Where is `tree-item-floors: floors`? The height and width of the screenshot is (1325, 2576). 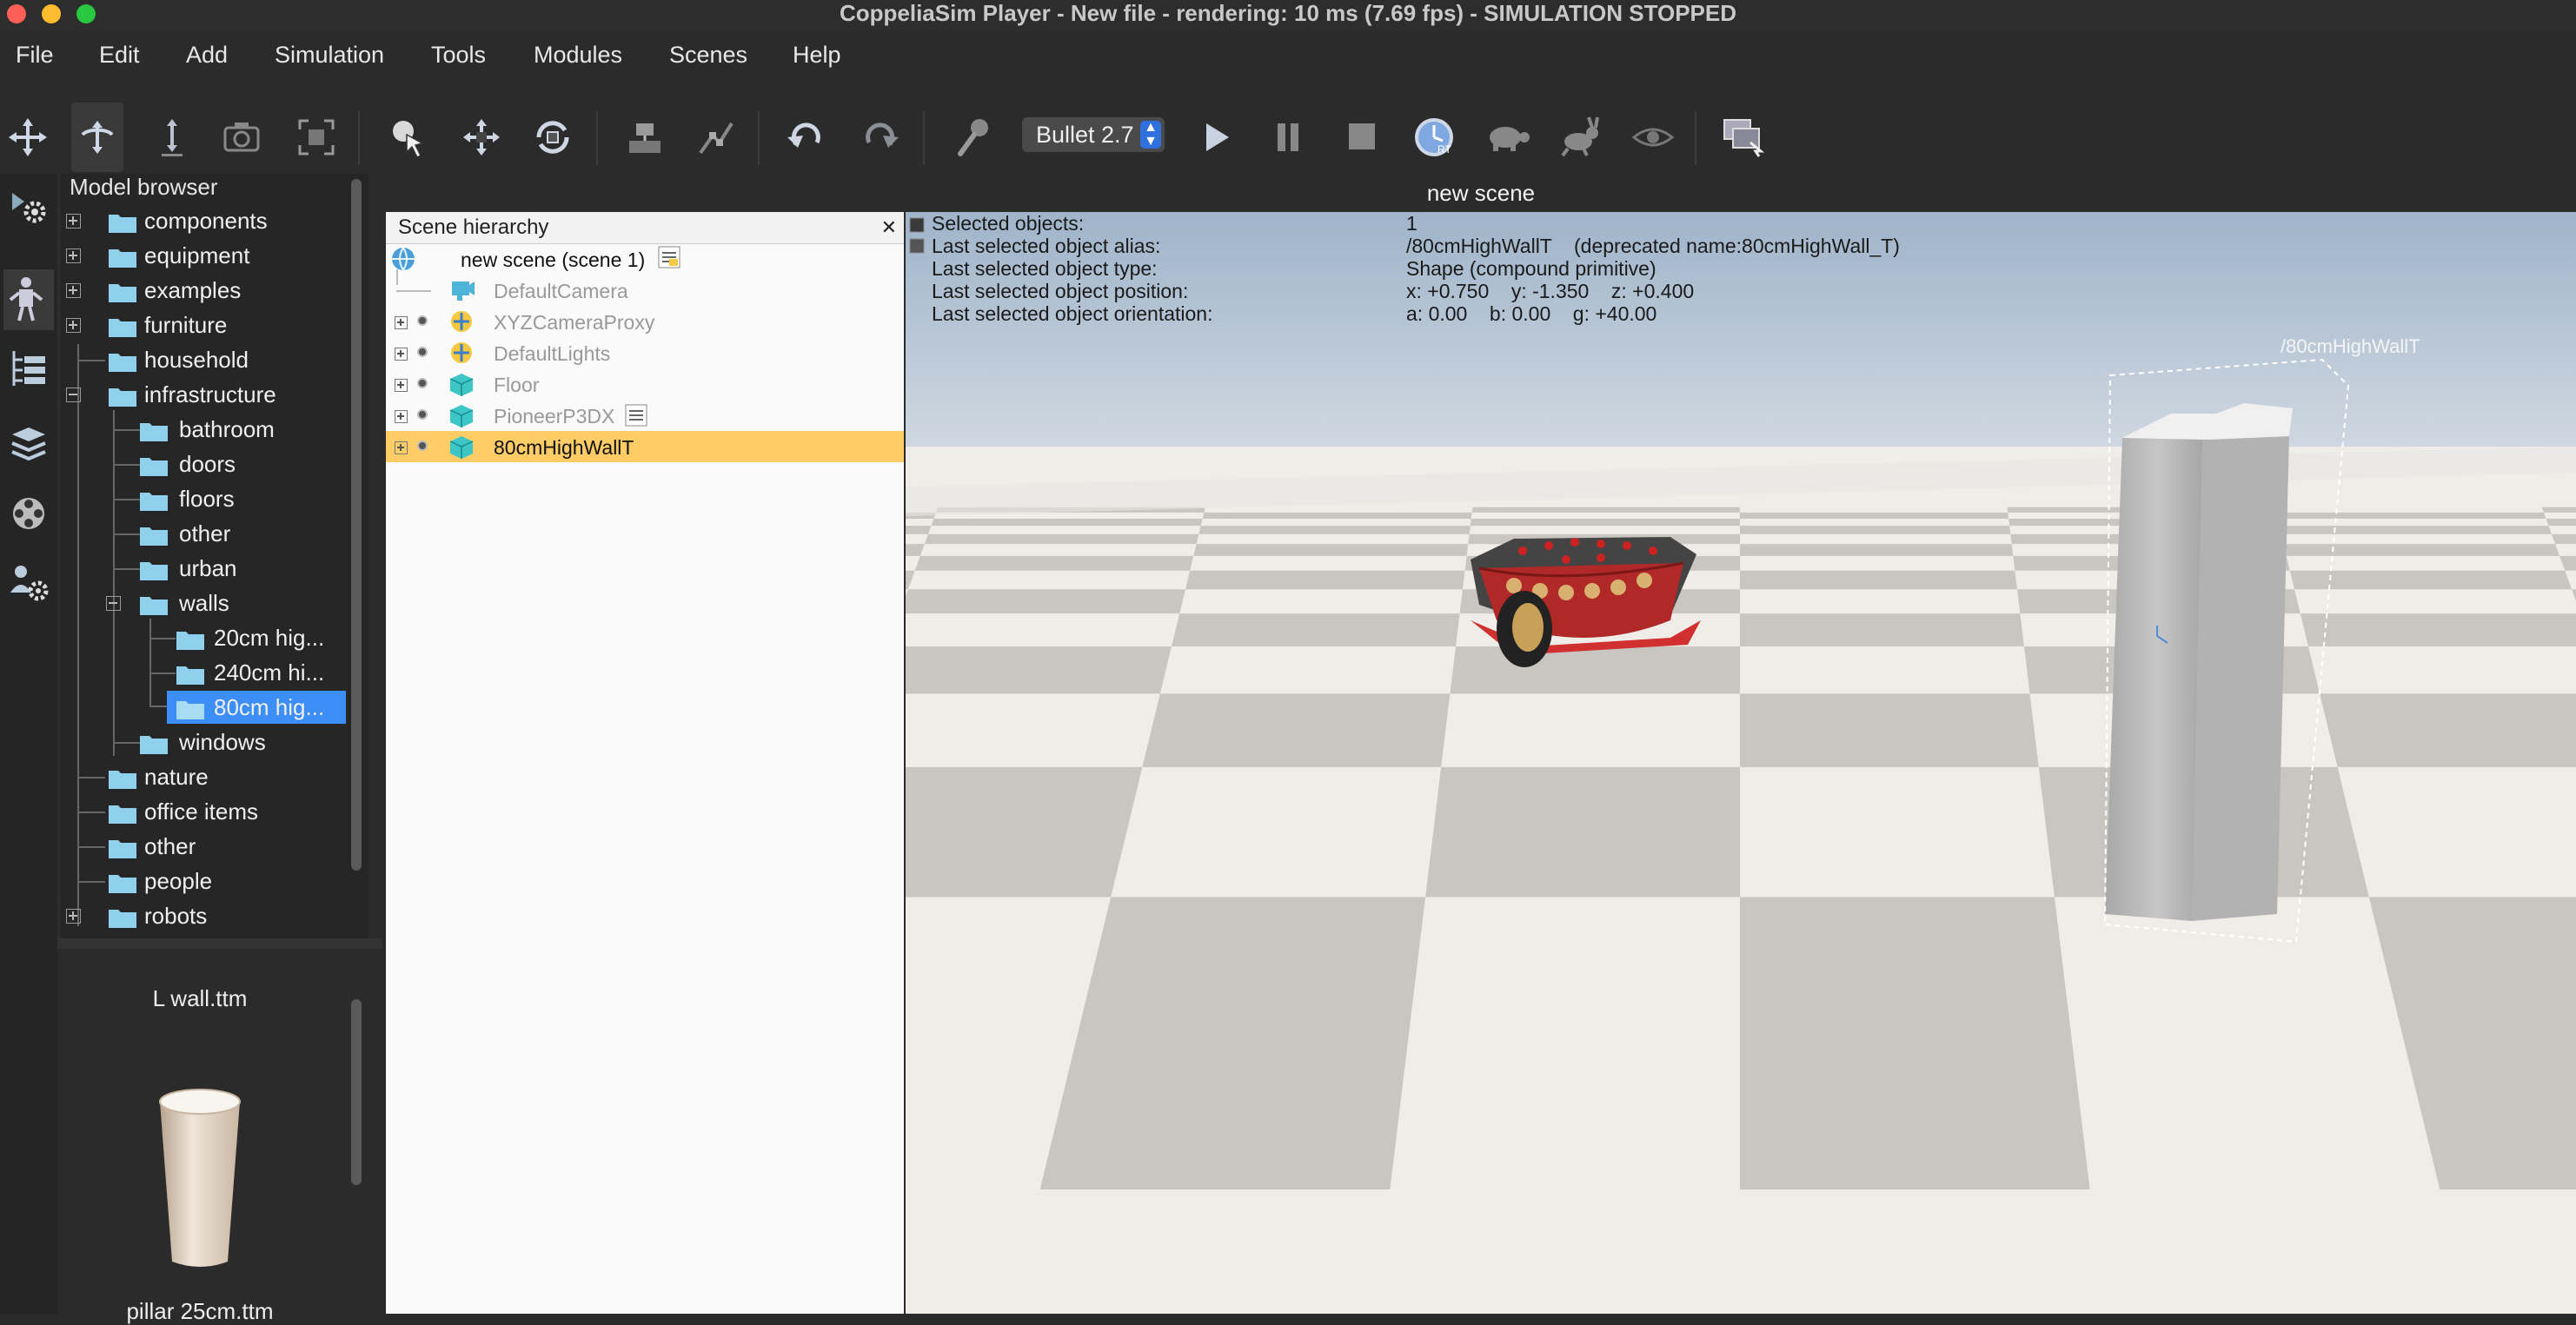
tree-item-floors: floors is located at coordinates (241, 498).